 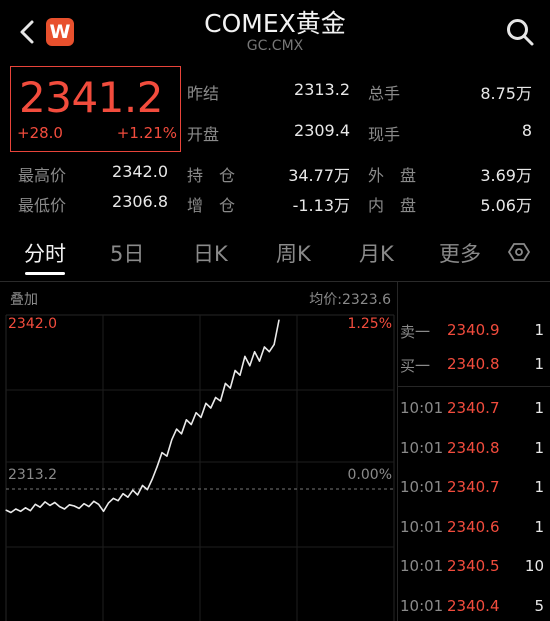 What do you see at coordinates (275, 23) in the screenshot?
I see `page-title: COMEX黄金` at bounding box center [275, 23].